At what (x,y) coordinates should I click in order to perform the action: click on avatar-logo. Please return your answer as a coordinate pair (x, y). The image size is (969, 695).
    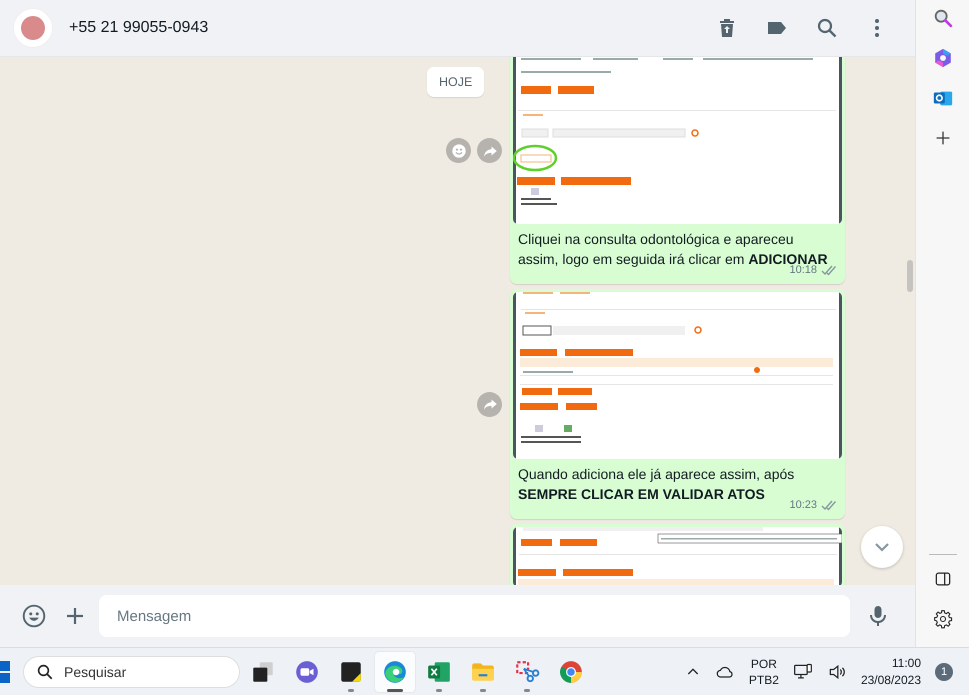
    Looking at the image, I should click on (33, 28).